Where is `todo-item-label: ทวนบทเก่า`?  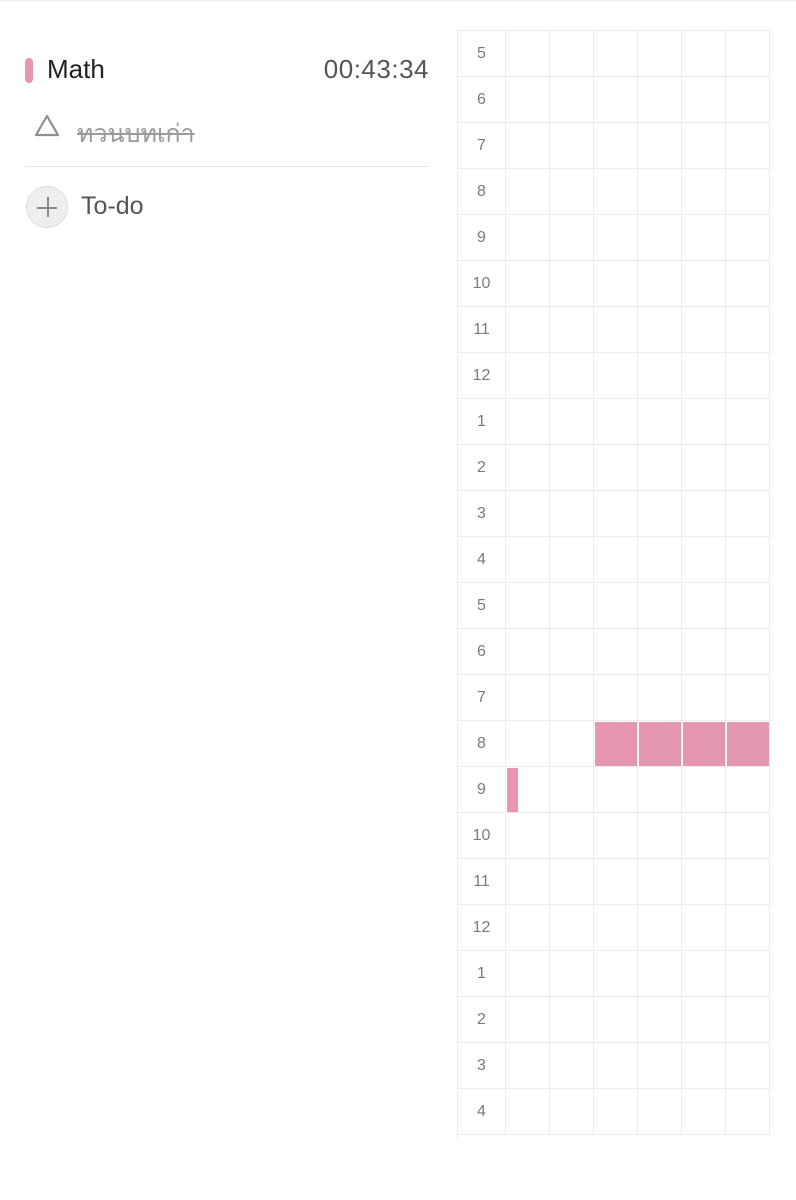
todo-item-label: ทวนบทเก่า is located at coordinates (136, 134).